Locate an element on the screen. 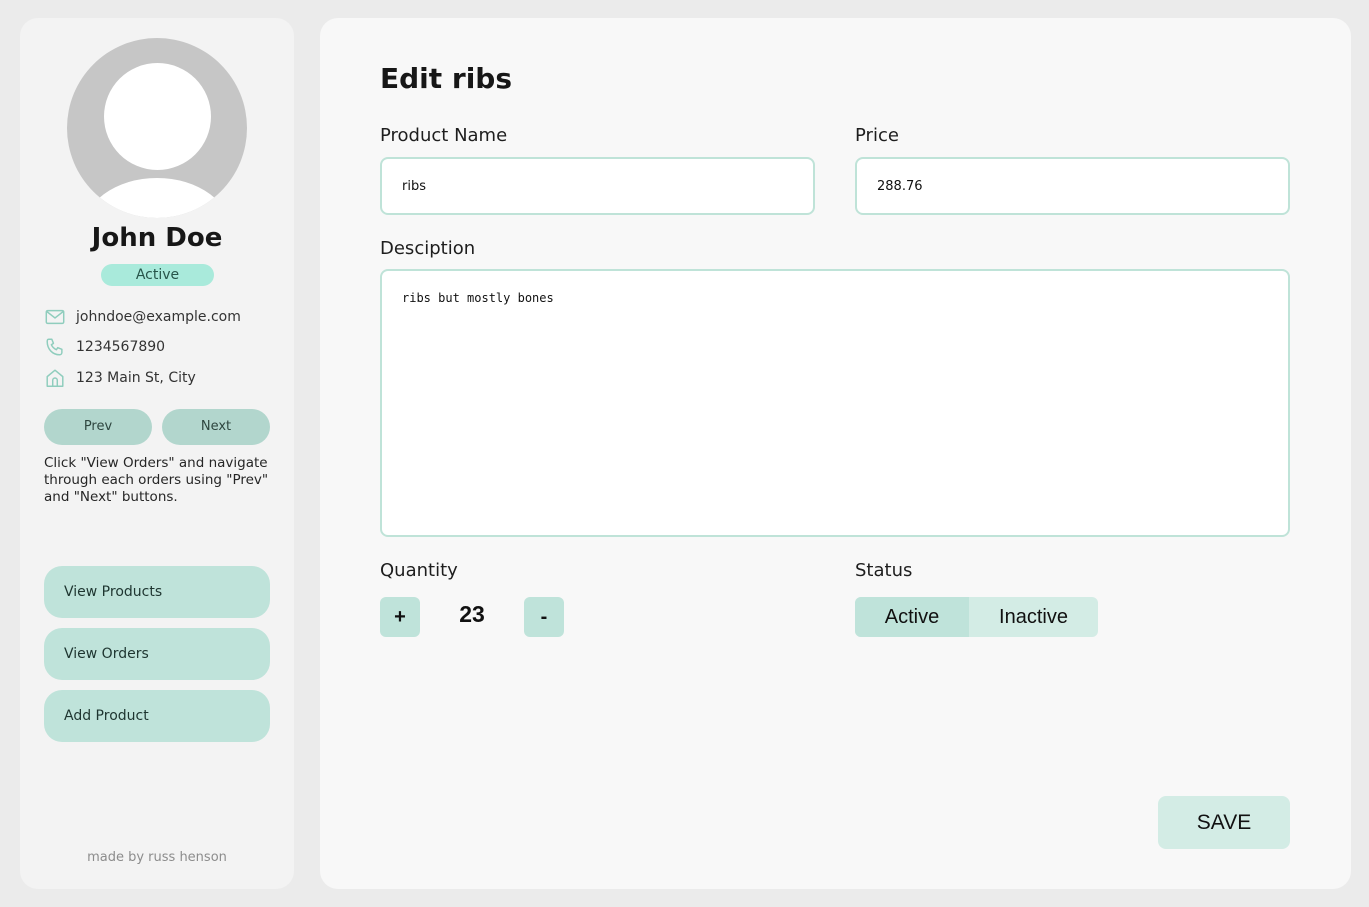 Image resolution: width=1369 pixels, height=907 pixels. avatar-head-shape is located at coordinates (157, 116).